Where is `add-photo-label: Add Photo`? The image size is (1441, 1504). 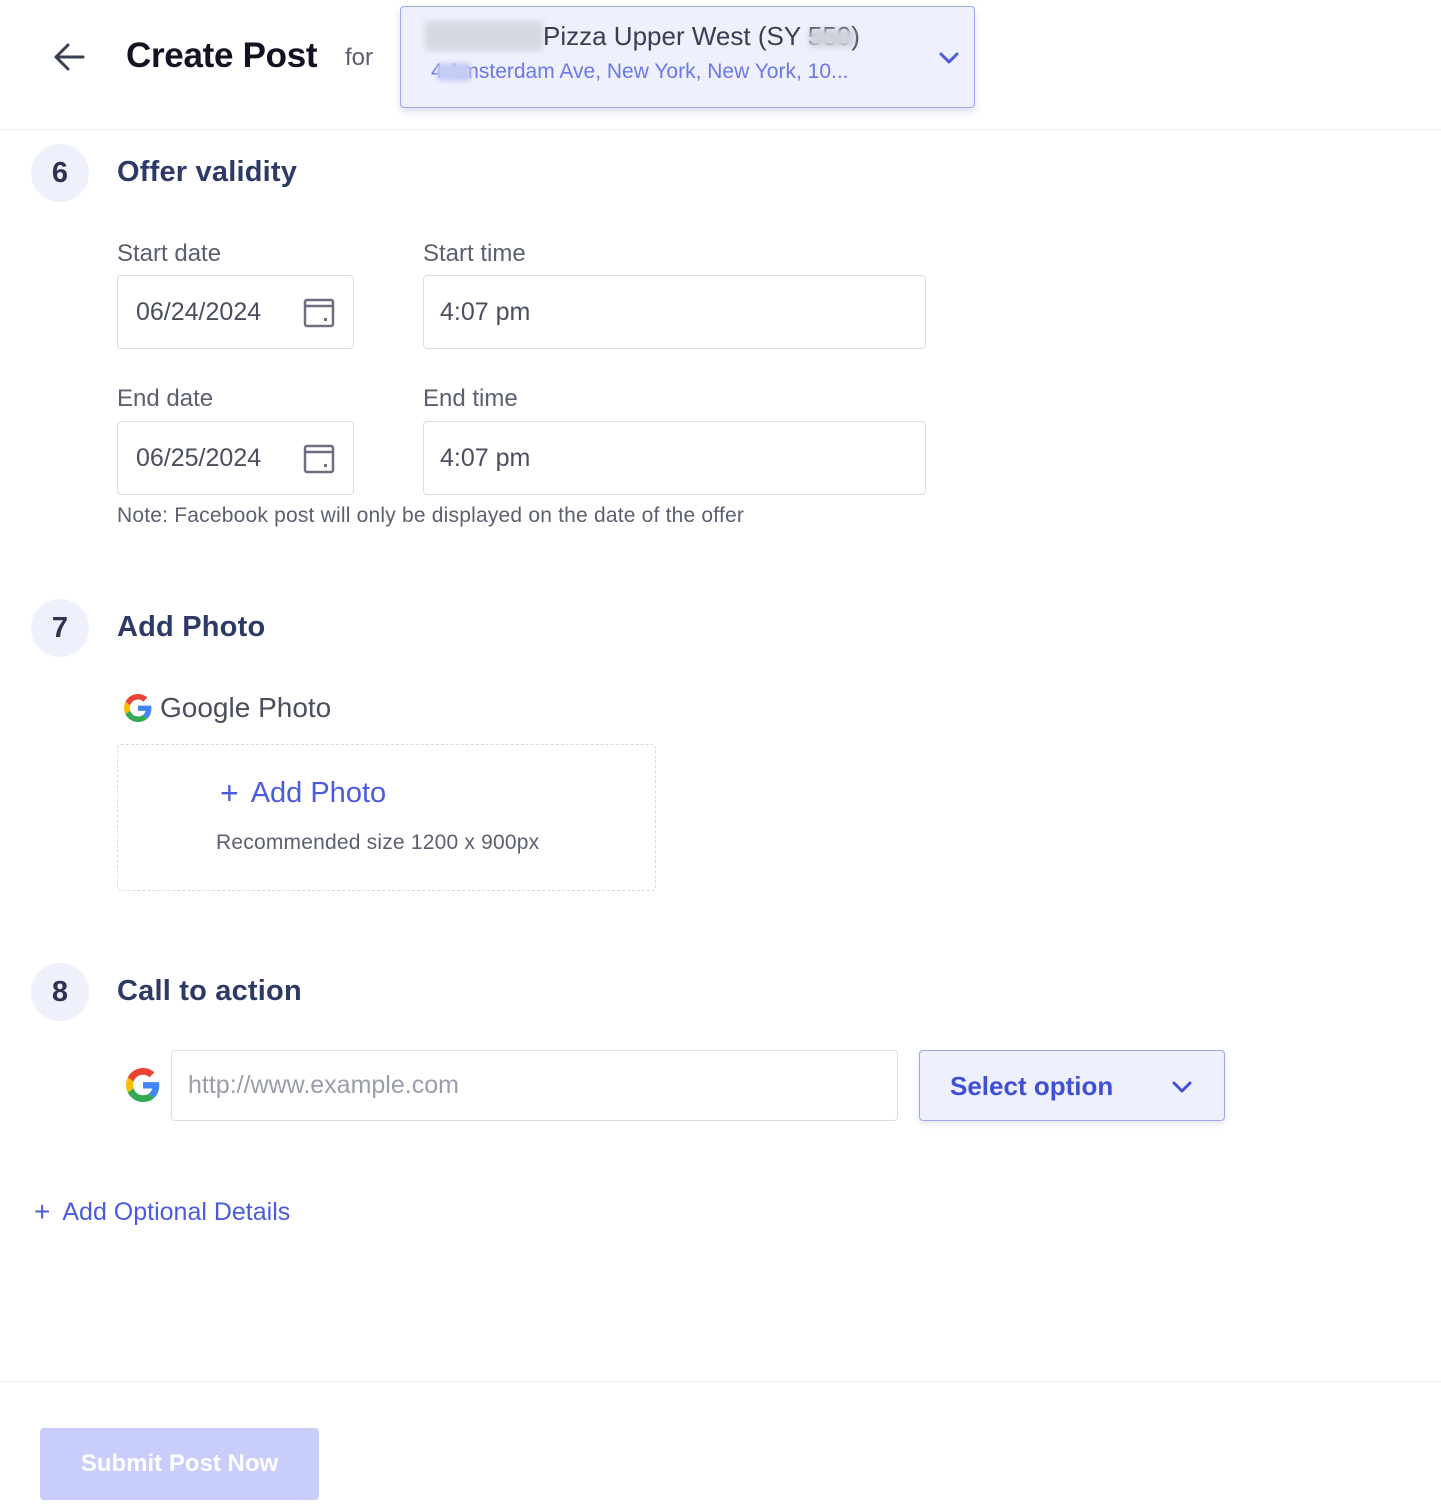
add-photo-label: Add Photo is located at coordinates (318, 793).